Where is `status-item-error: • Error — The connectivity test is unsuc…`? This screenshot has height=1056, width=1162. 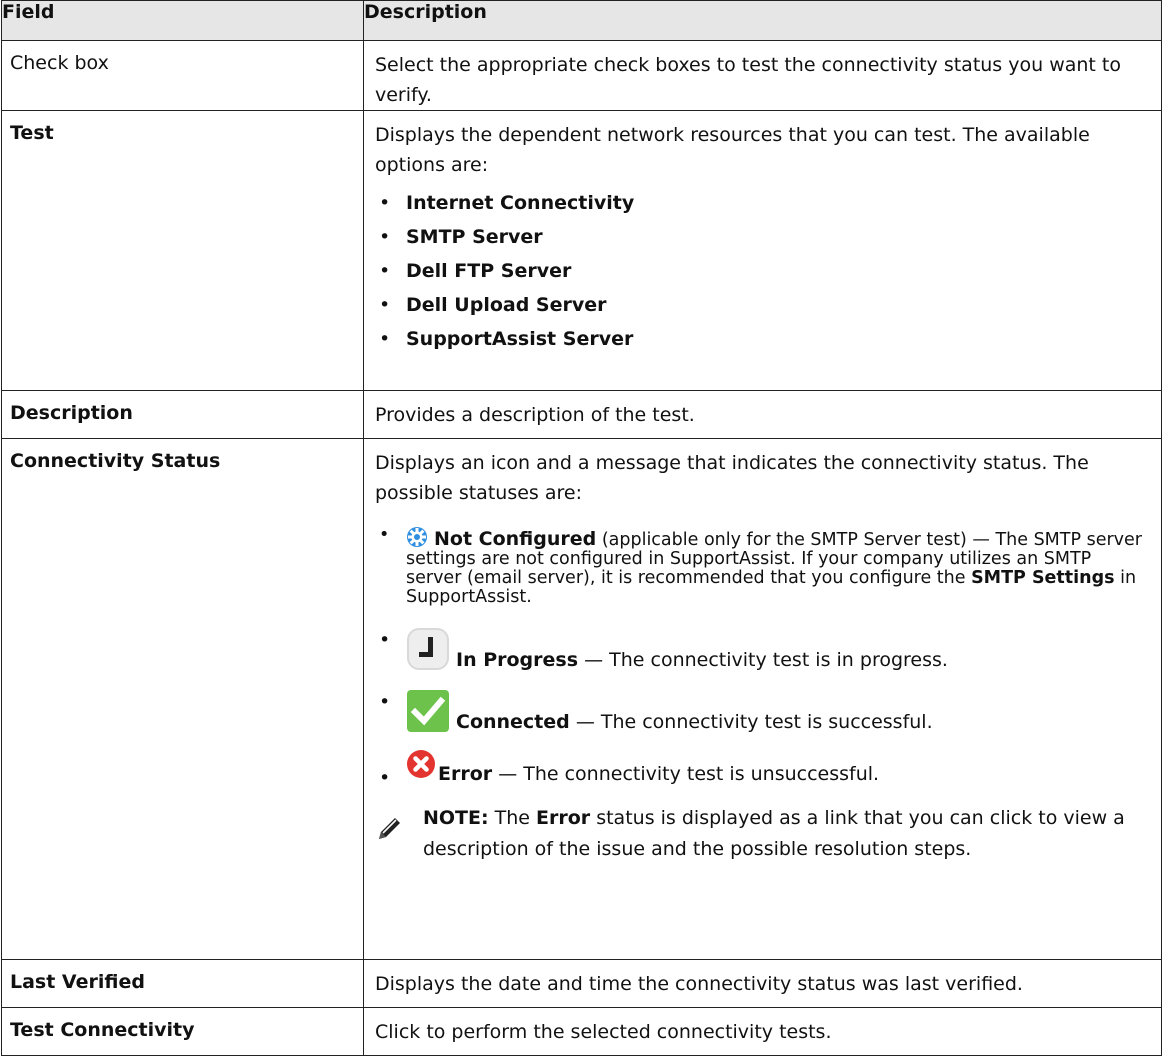
status-item-error: • Error — The connectivity test is unsuc… is located at coordinates (763, 769).